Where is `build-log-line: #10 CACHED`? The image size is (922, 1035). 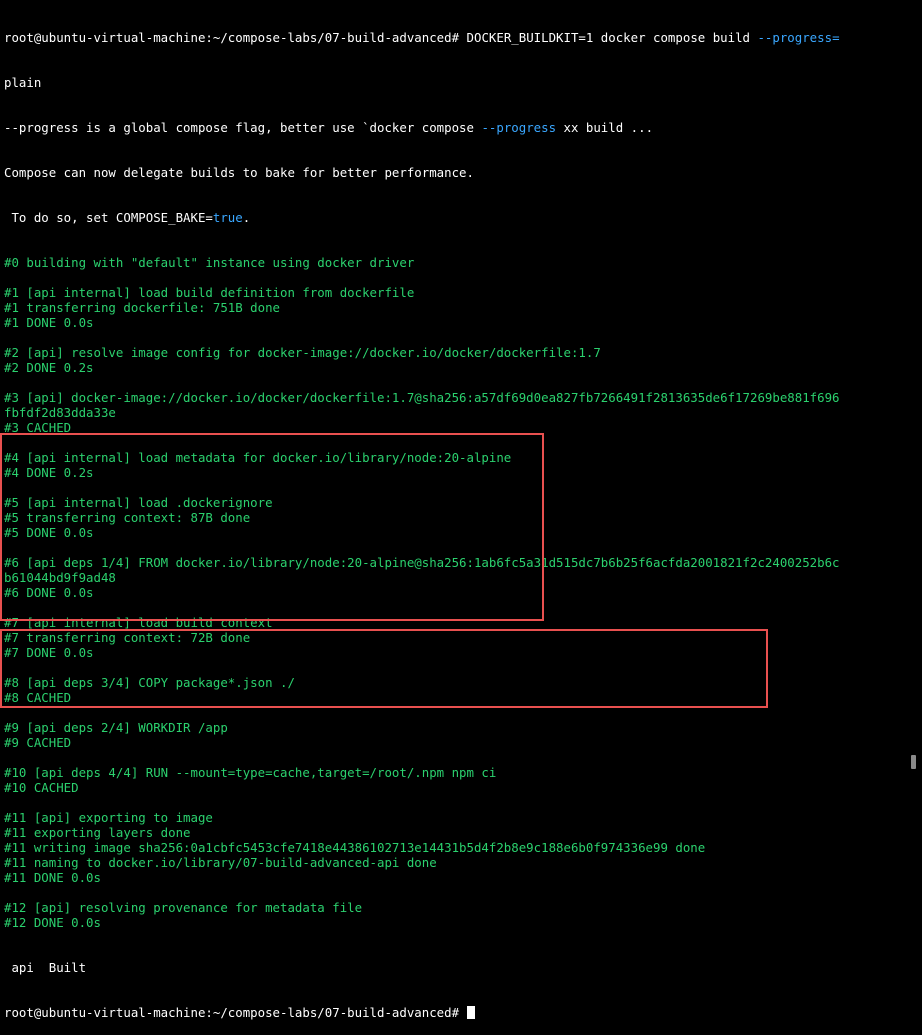 build-log-line: #10 CACHED is located at coordinates (41, 787).